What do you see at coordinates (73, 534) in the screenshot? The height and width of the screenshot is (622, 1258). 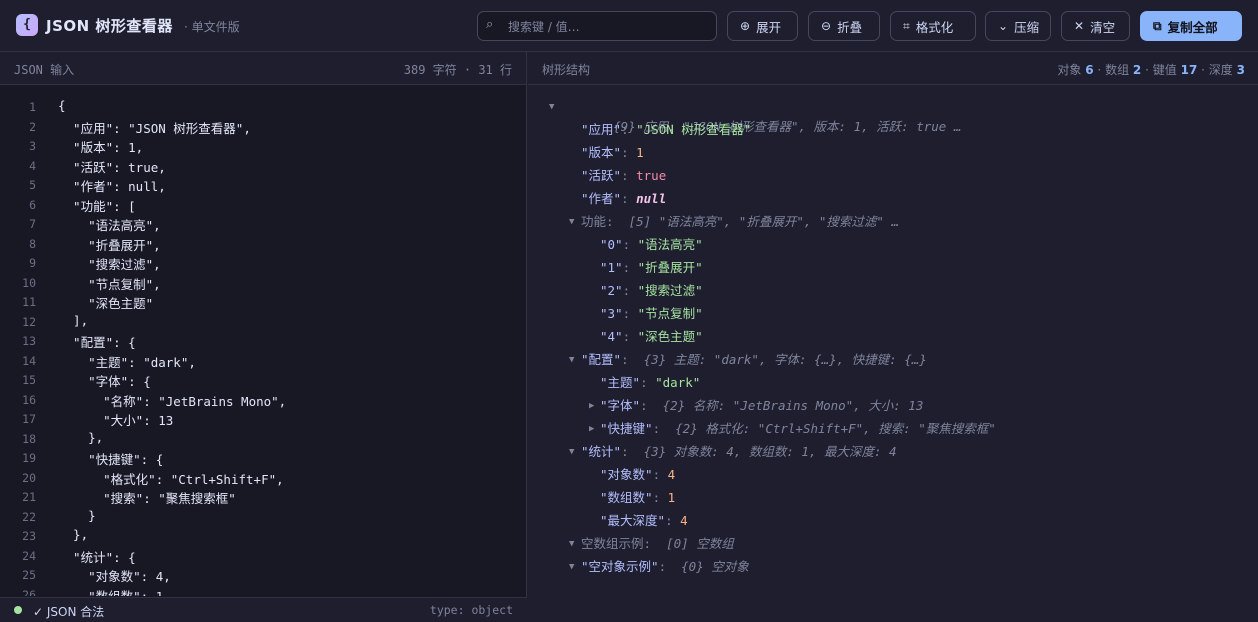 I see `code-line: },` at bounding box center [73, 534].